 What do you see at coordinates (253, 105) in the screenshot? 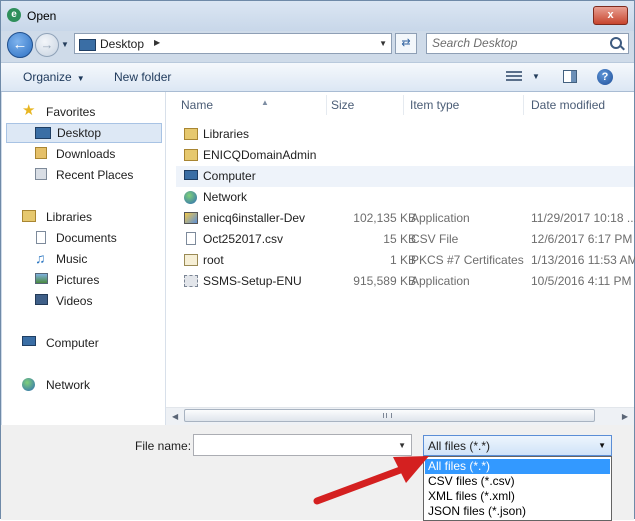
I see `column-header-name: Name ▲` at bounding box center [253, 105].